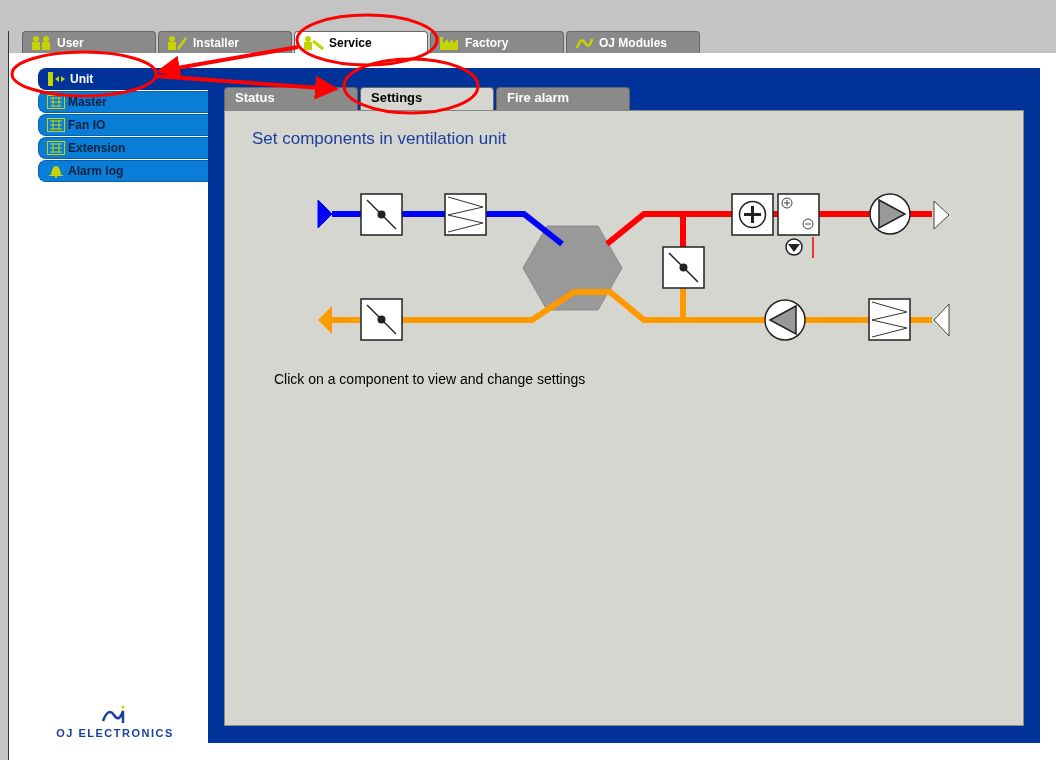 Image resolution: width=1056 pixels, height=760 pixels. I want to click on bell-icon, so click(56, 171).